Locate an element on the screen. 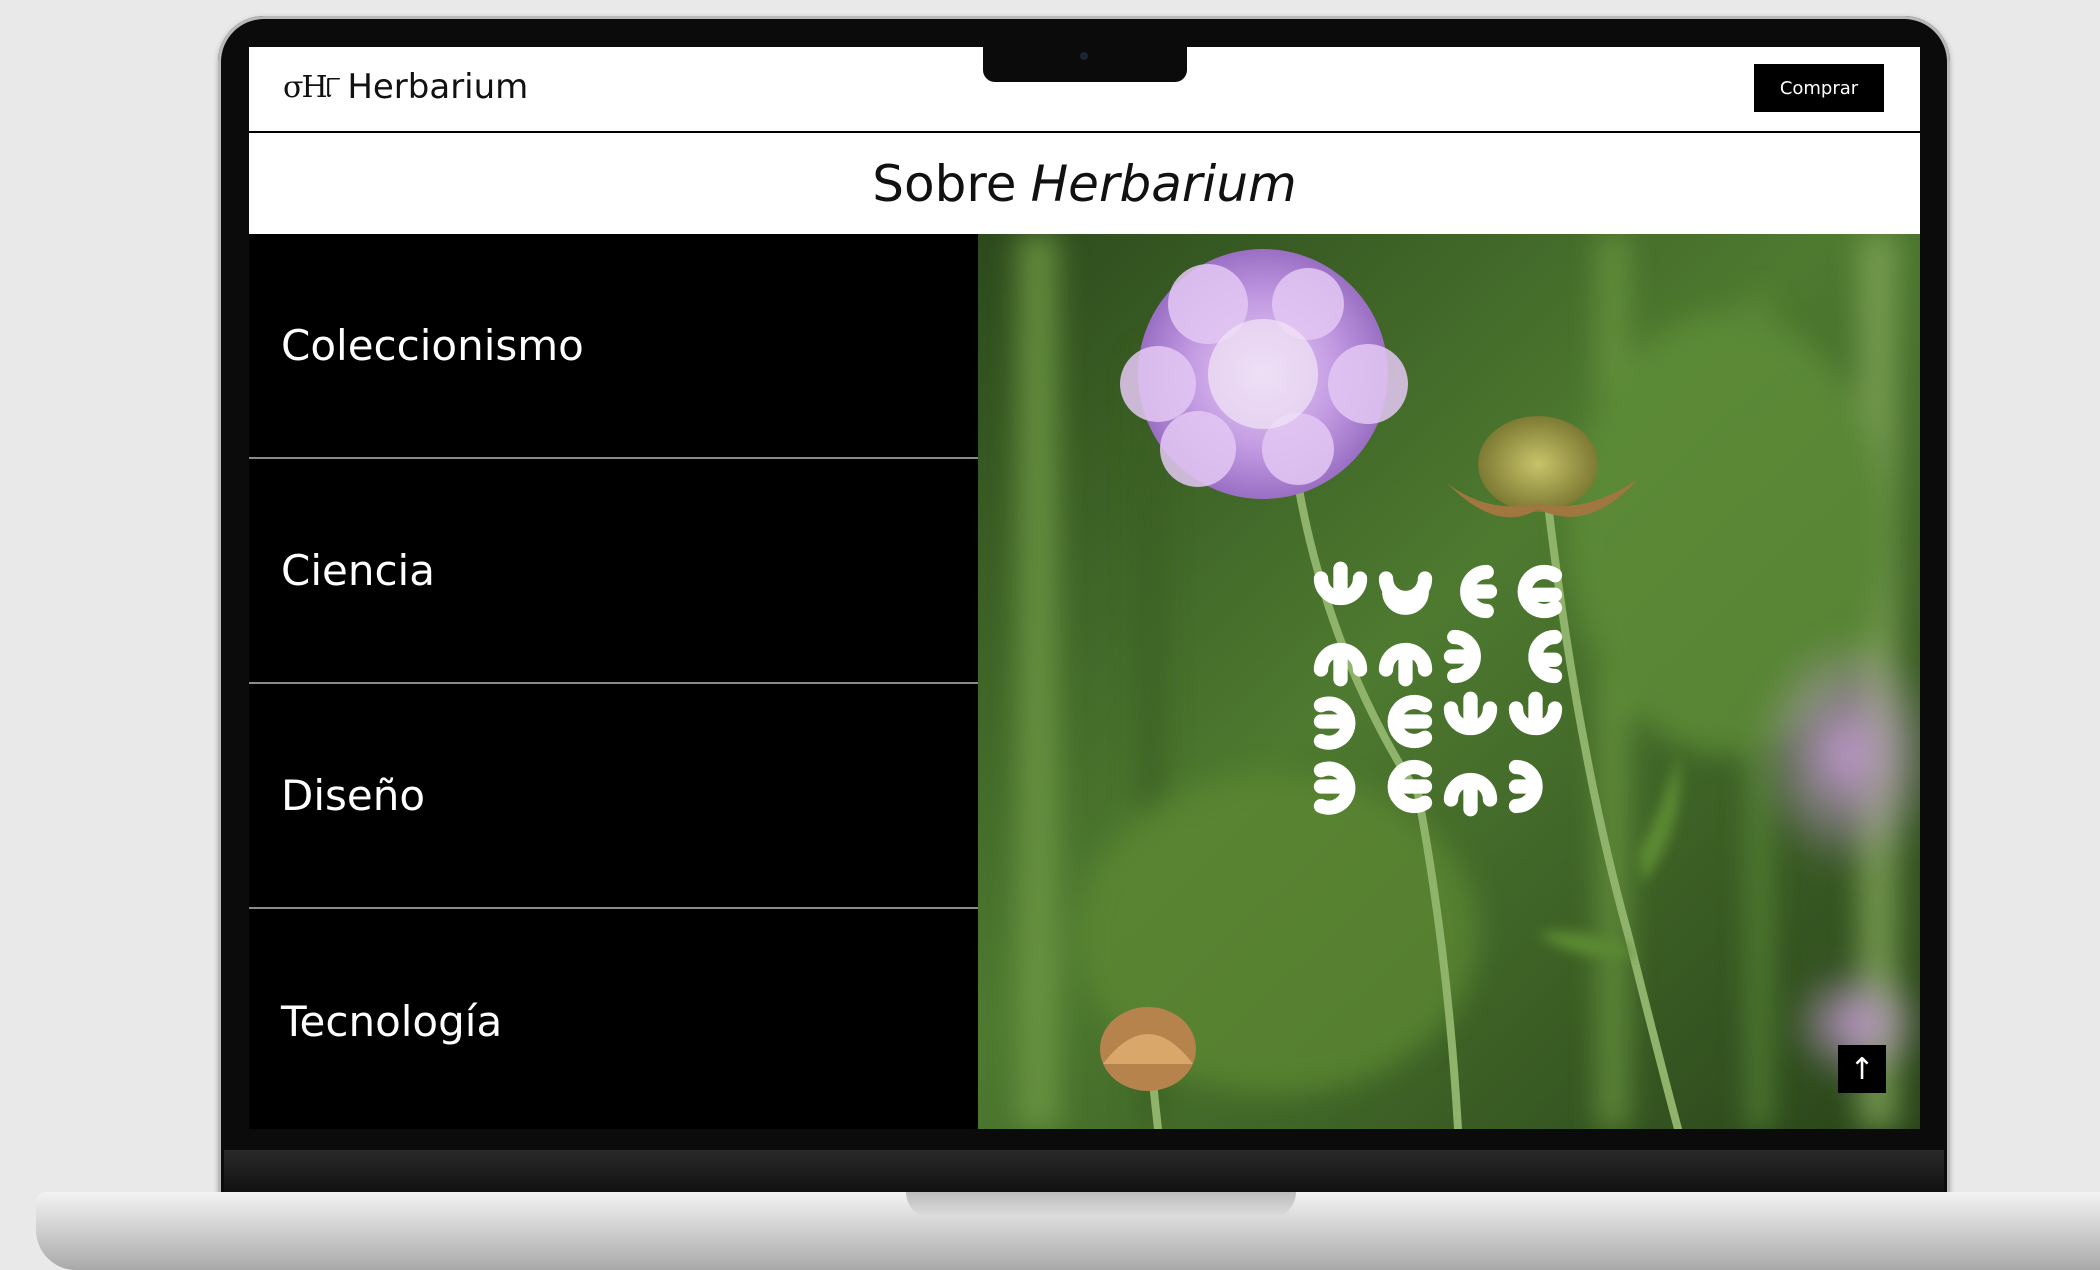  camera-notch is located at coordinates (1085, 61).